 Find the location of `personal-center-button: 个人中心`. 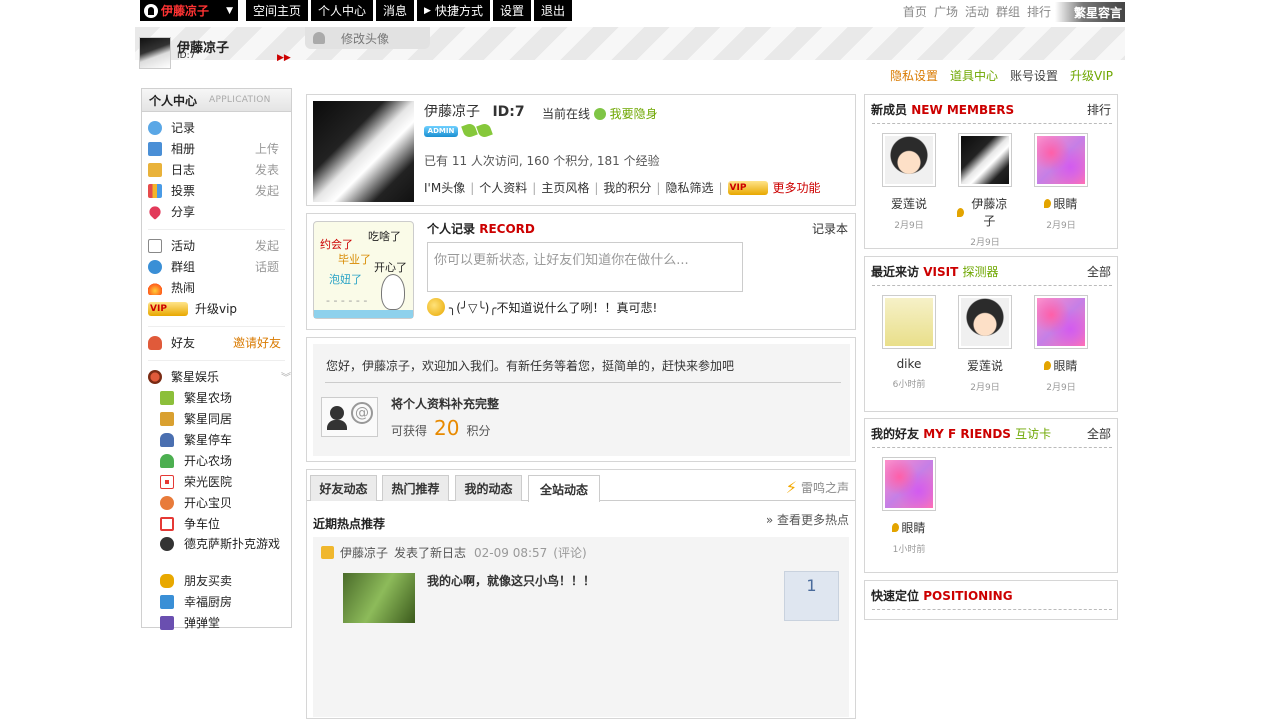

personal-center-button: 个人中心 is located at coordinates (342, 10).